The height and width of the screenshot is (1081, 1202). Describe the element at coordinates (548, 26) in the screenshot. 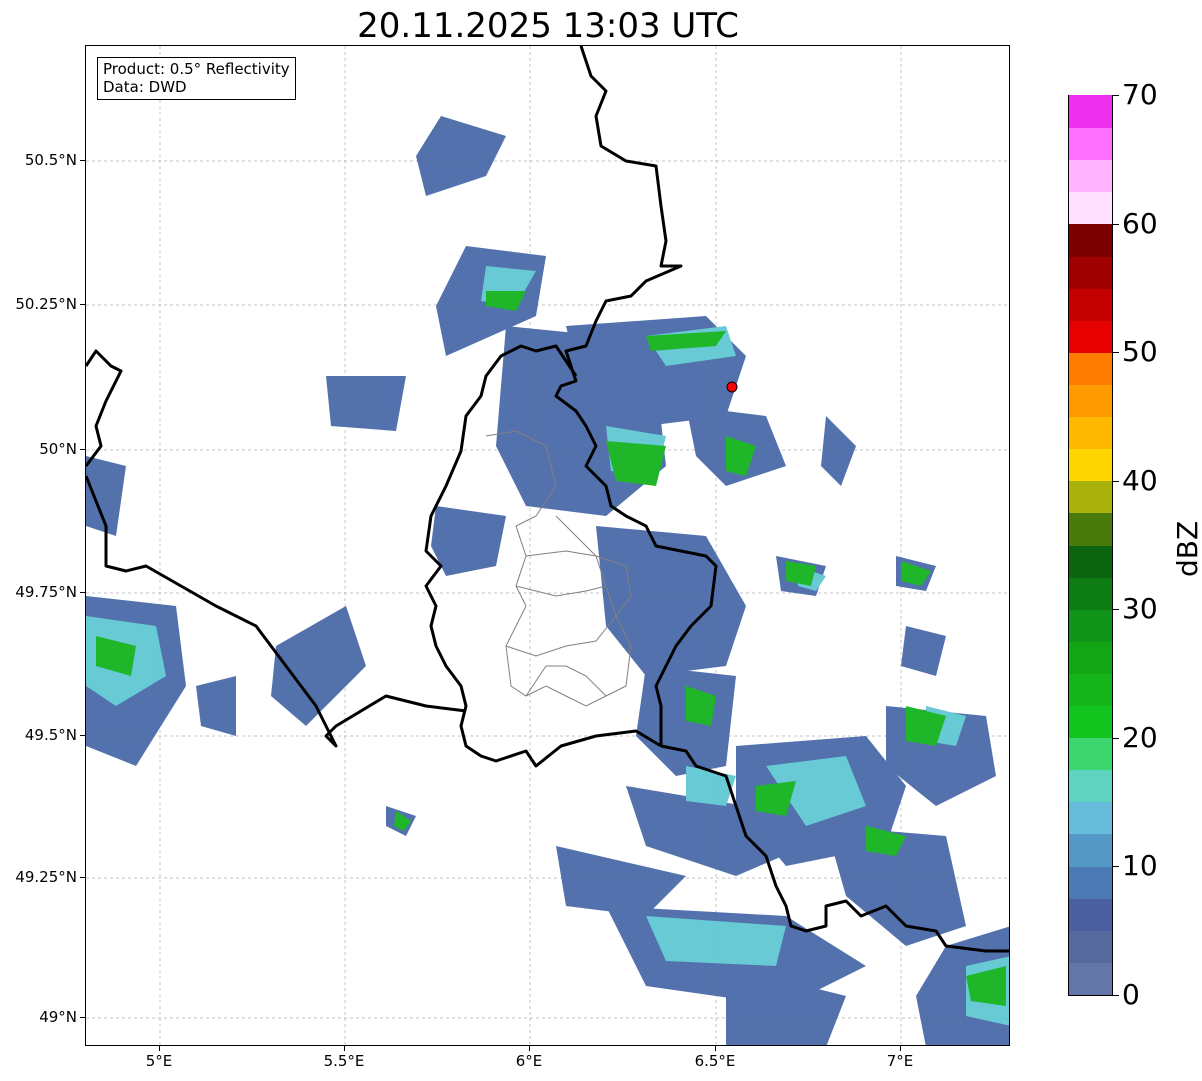

I see `map-title: 20.11.2025 13:03 UTC` at that location.